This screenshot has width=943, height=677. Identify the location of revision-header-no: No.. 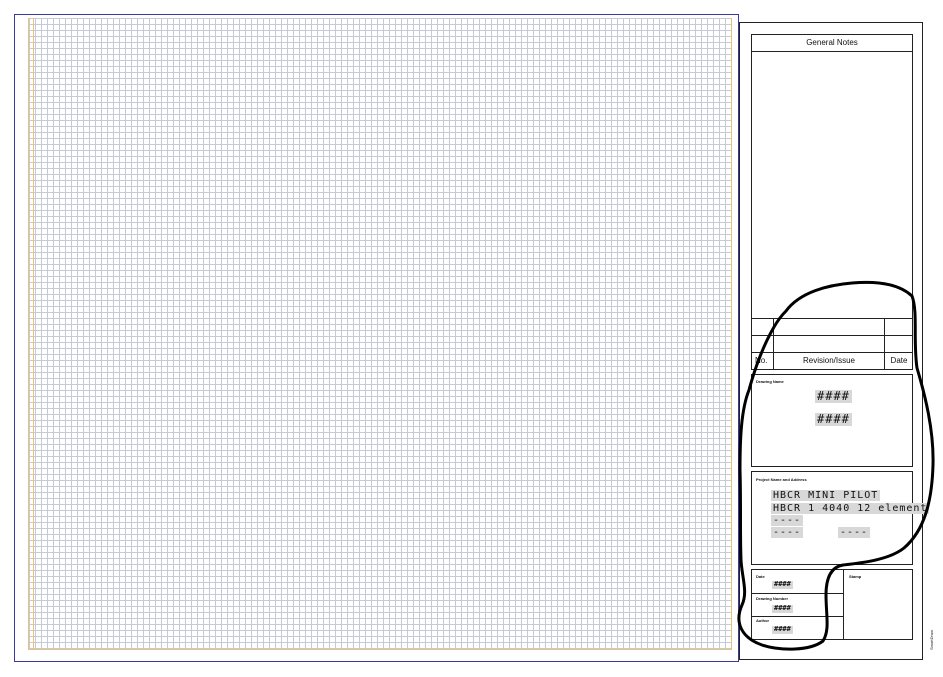
(761, 360).